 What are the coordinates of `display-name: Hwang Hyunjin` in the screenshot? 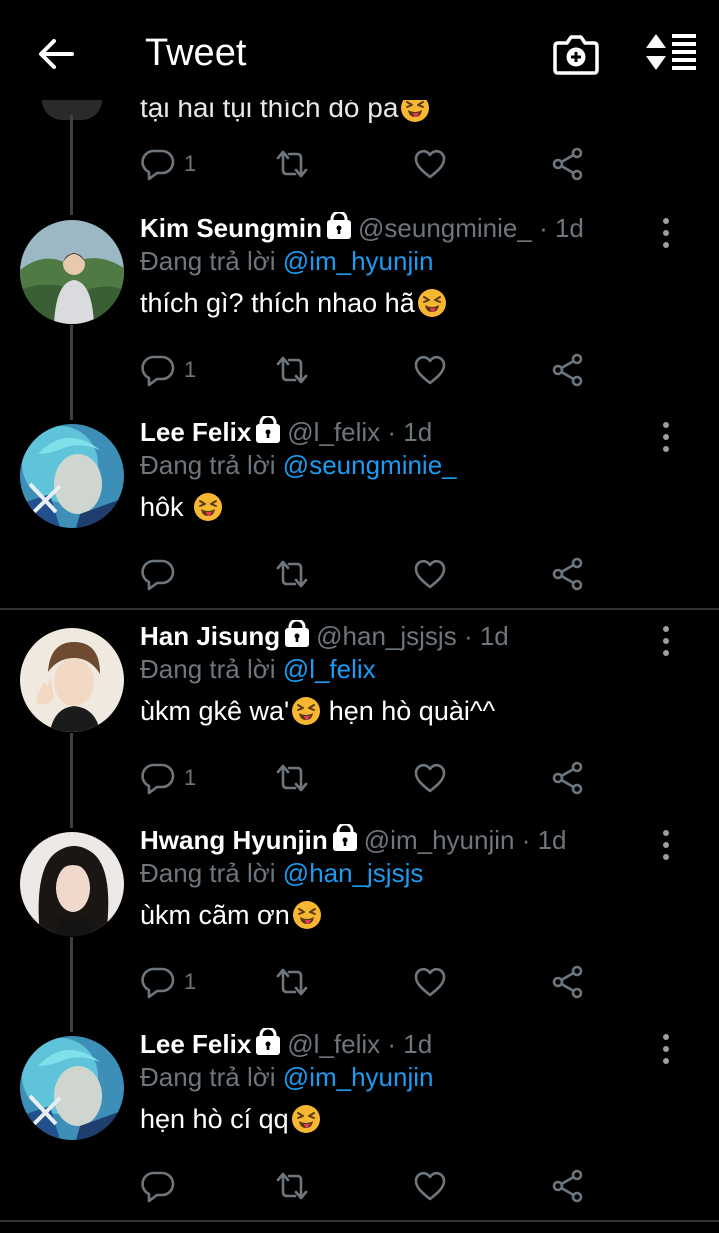 It's located at (234, 840).